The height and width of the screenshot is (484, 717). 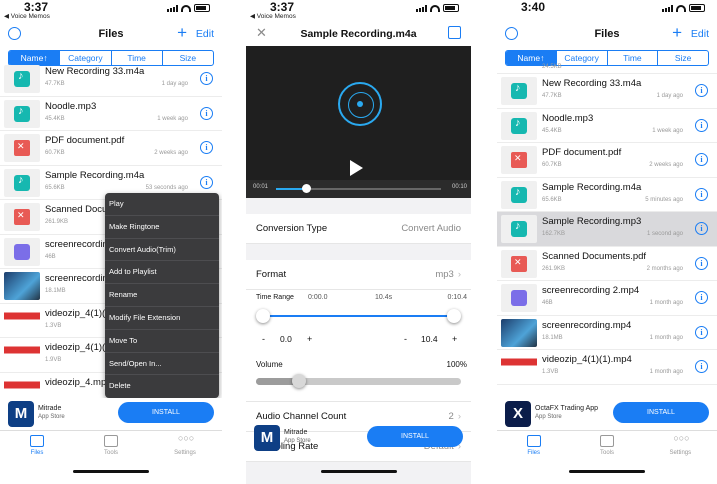 I want to click on progress-knob, so click(x=306, y=188).